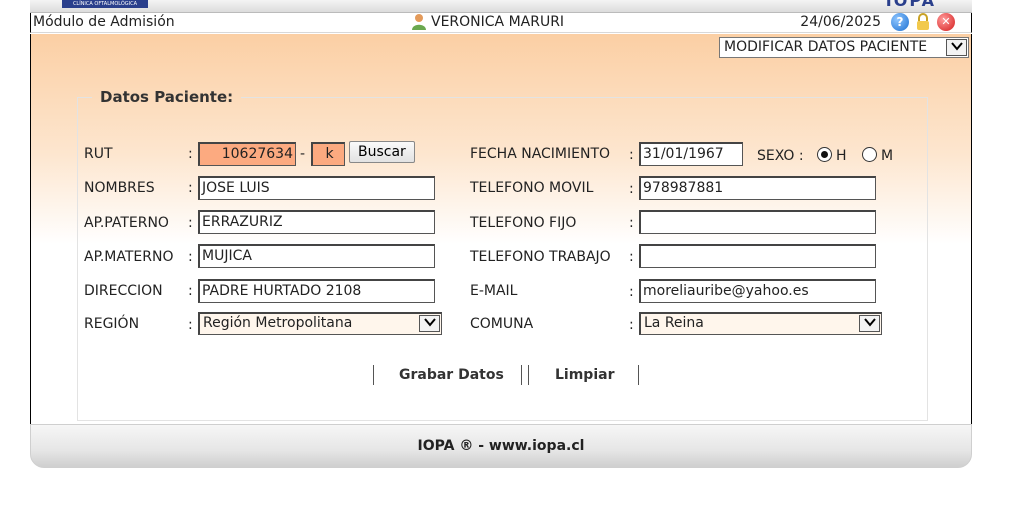  What do you see at coordinates (119, 188) in the screenshot?
I see `nombres-label: NOMBRES` at bounding box center [119, 188].